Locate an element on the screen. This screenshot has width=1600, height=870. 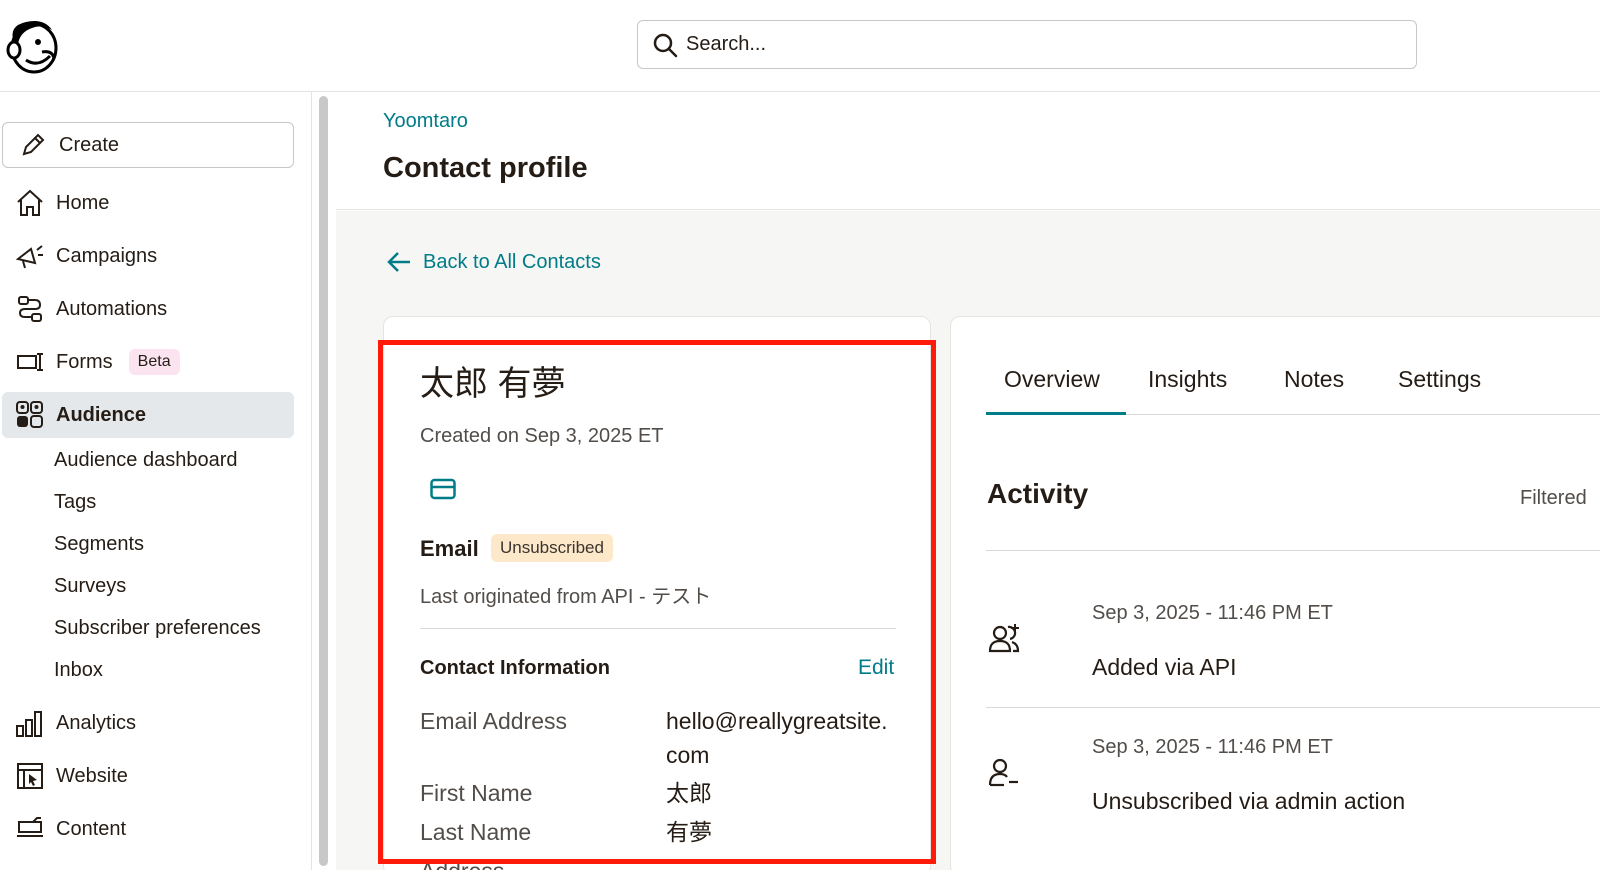
analytics-icon is located at coordinates (30, 723).